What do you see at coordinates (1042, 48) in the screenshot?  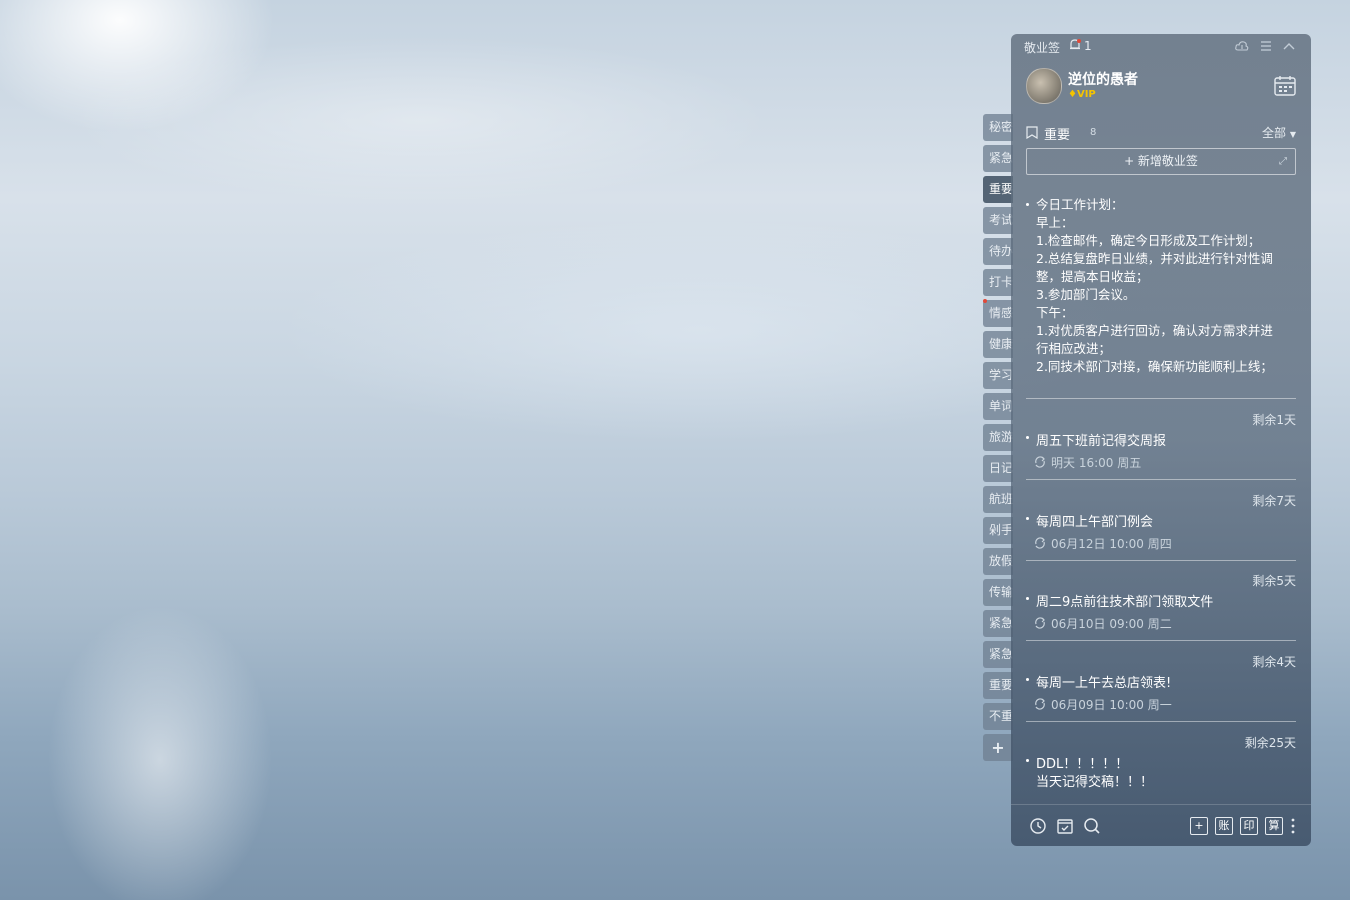 I see `app-title: 敬业签` at bounding box center [1042, 48].